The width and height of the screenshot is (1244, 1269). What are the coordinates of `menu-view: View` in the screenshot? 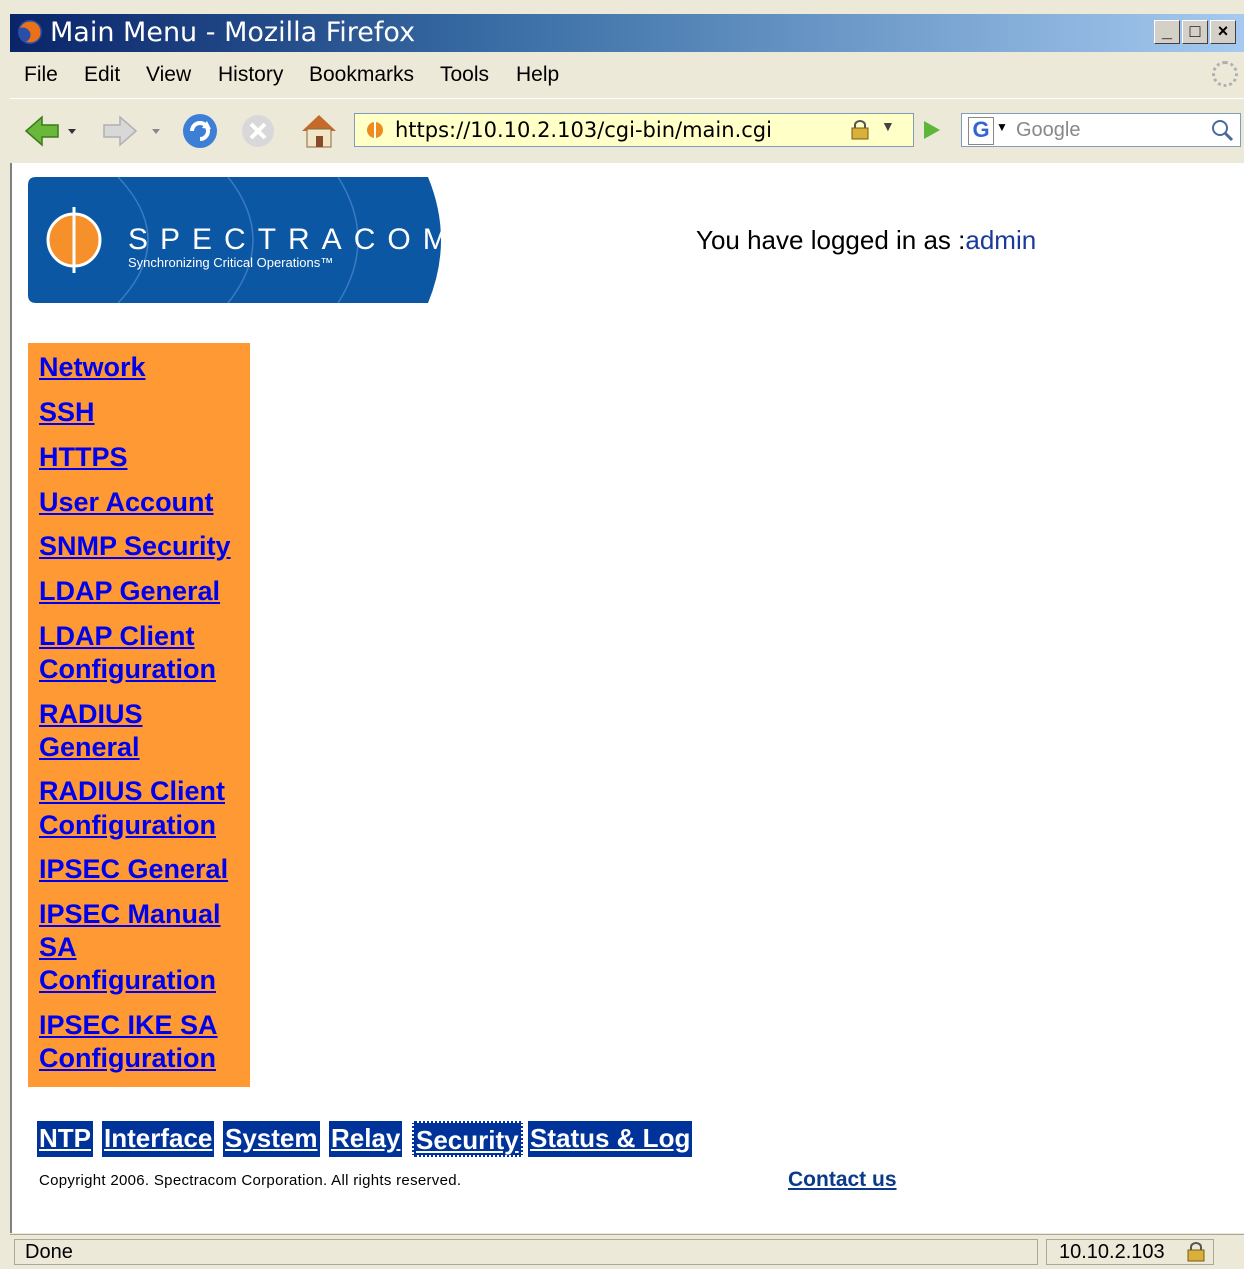 It's located at (168, 75).